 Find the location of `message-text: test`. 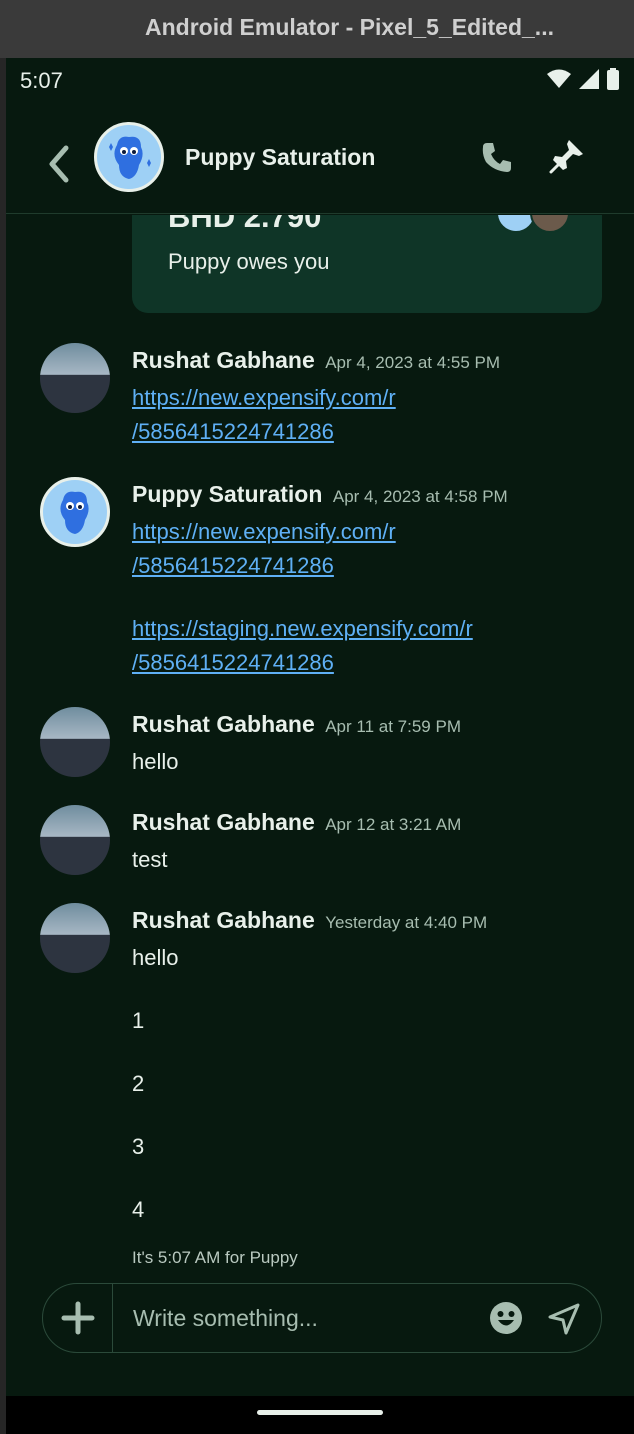

message-text: test is located at coordinates (150, 859).